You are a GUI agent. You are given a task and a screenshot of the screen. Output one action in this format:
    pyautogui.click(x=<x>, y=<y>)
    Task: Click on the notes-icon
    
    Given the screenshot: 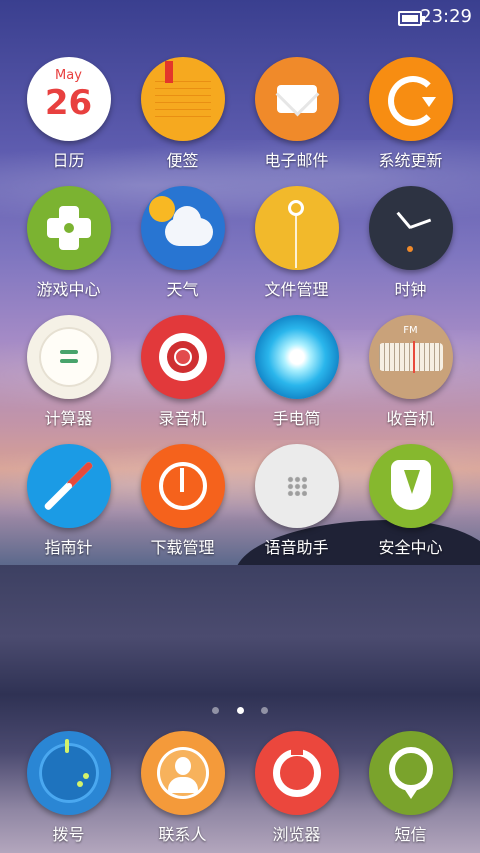 What is the action you would take?
    pyautogui.click(x=182, y=99)
    